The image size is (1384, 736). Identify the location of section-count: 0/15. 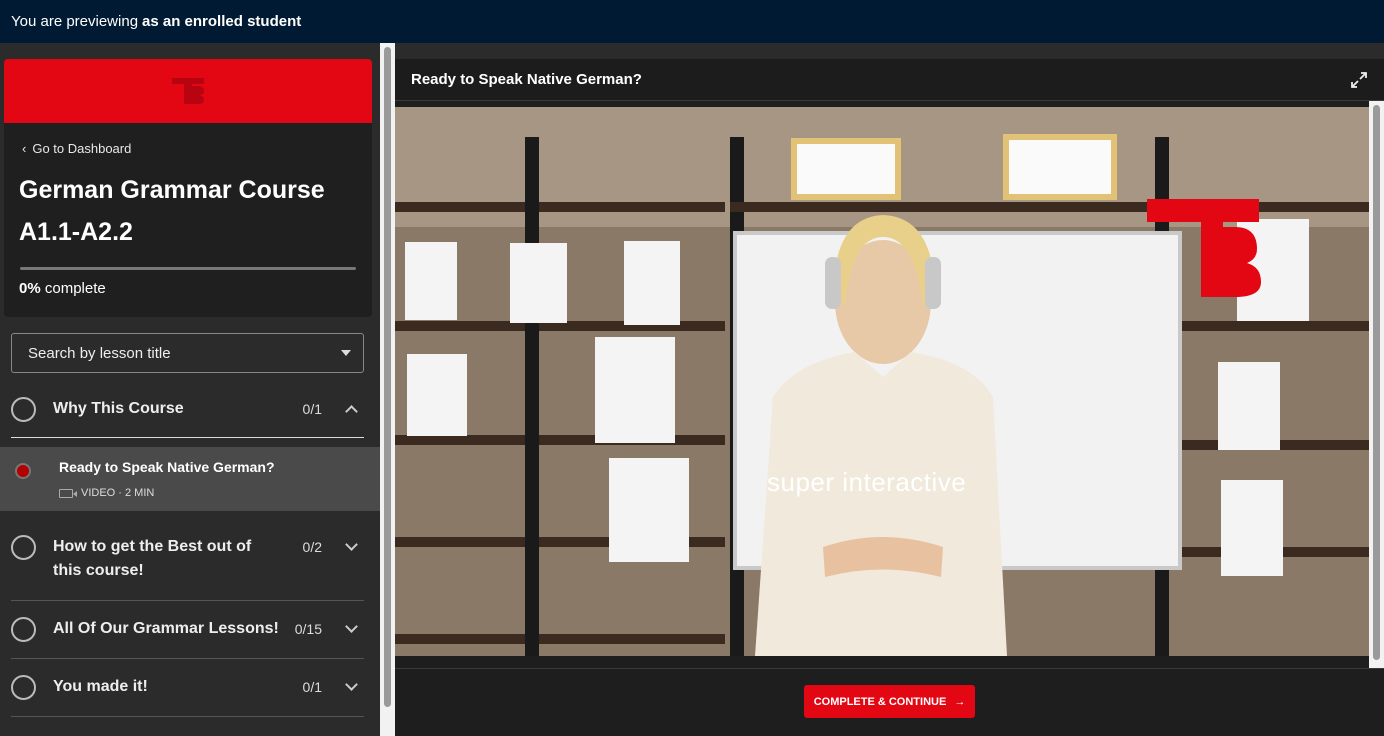
(308, 629).